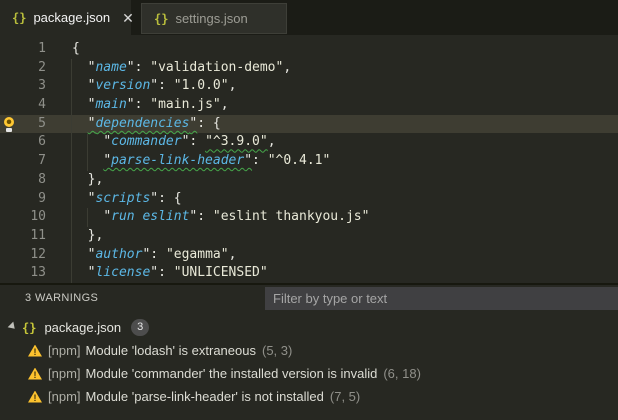 Image resolution: width=618 pixels, height=420 pixels. I want to click on line-number: 2, so click(42, 67).